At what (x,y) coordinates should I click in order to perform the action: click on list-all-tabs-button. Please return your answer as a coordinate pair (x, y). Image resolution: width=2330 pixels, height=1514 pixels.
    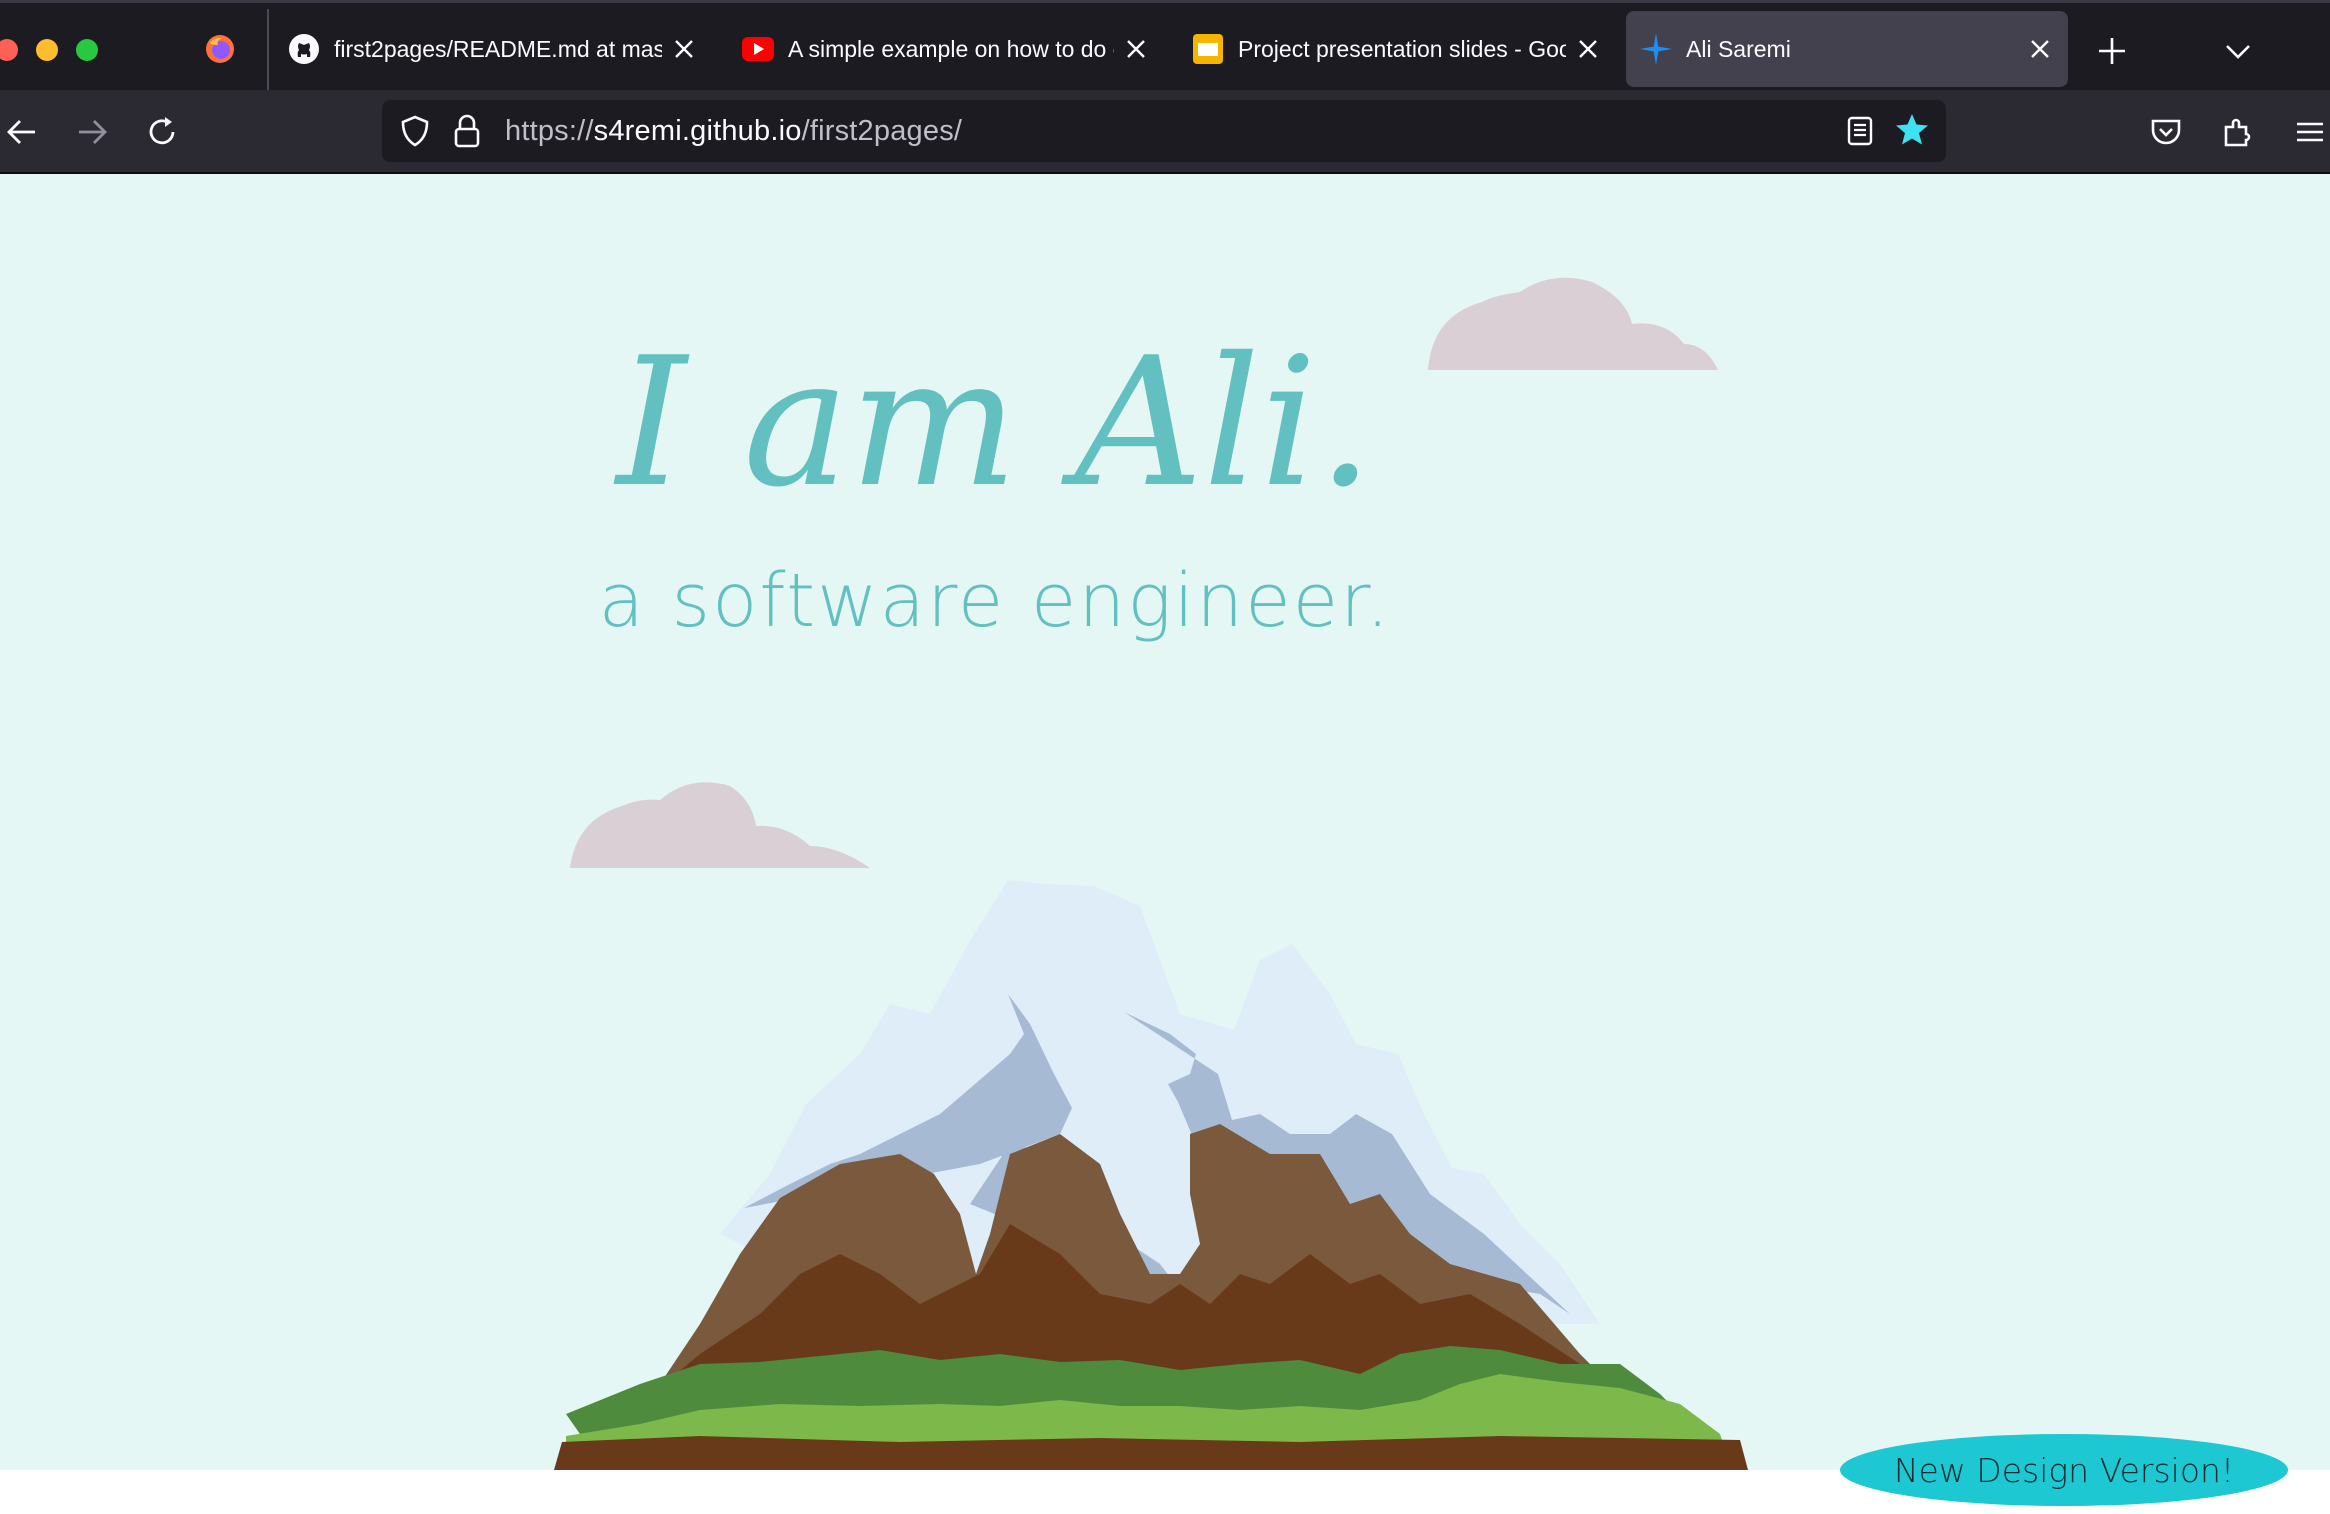
    Looking at the image, I should click on (2238, 51).